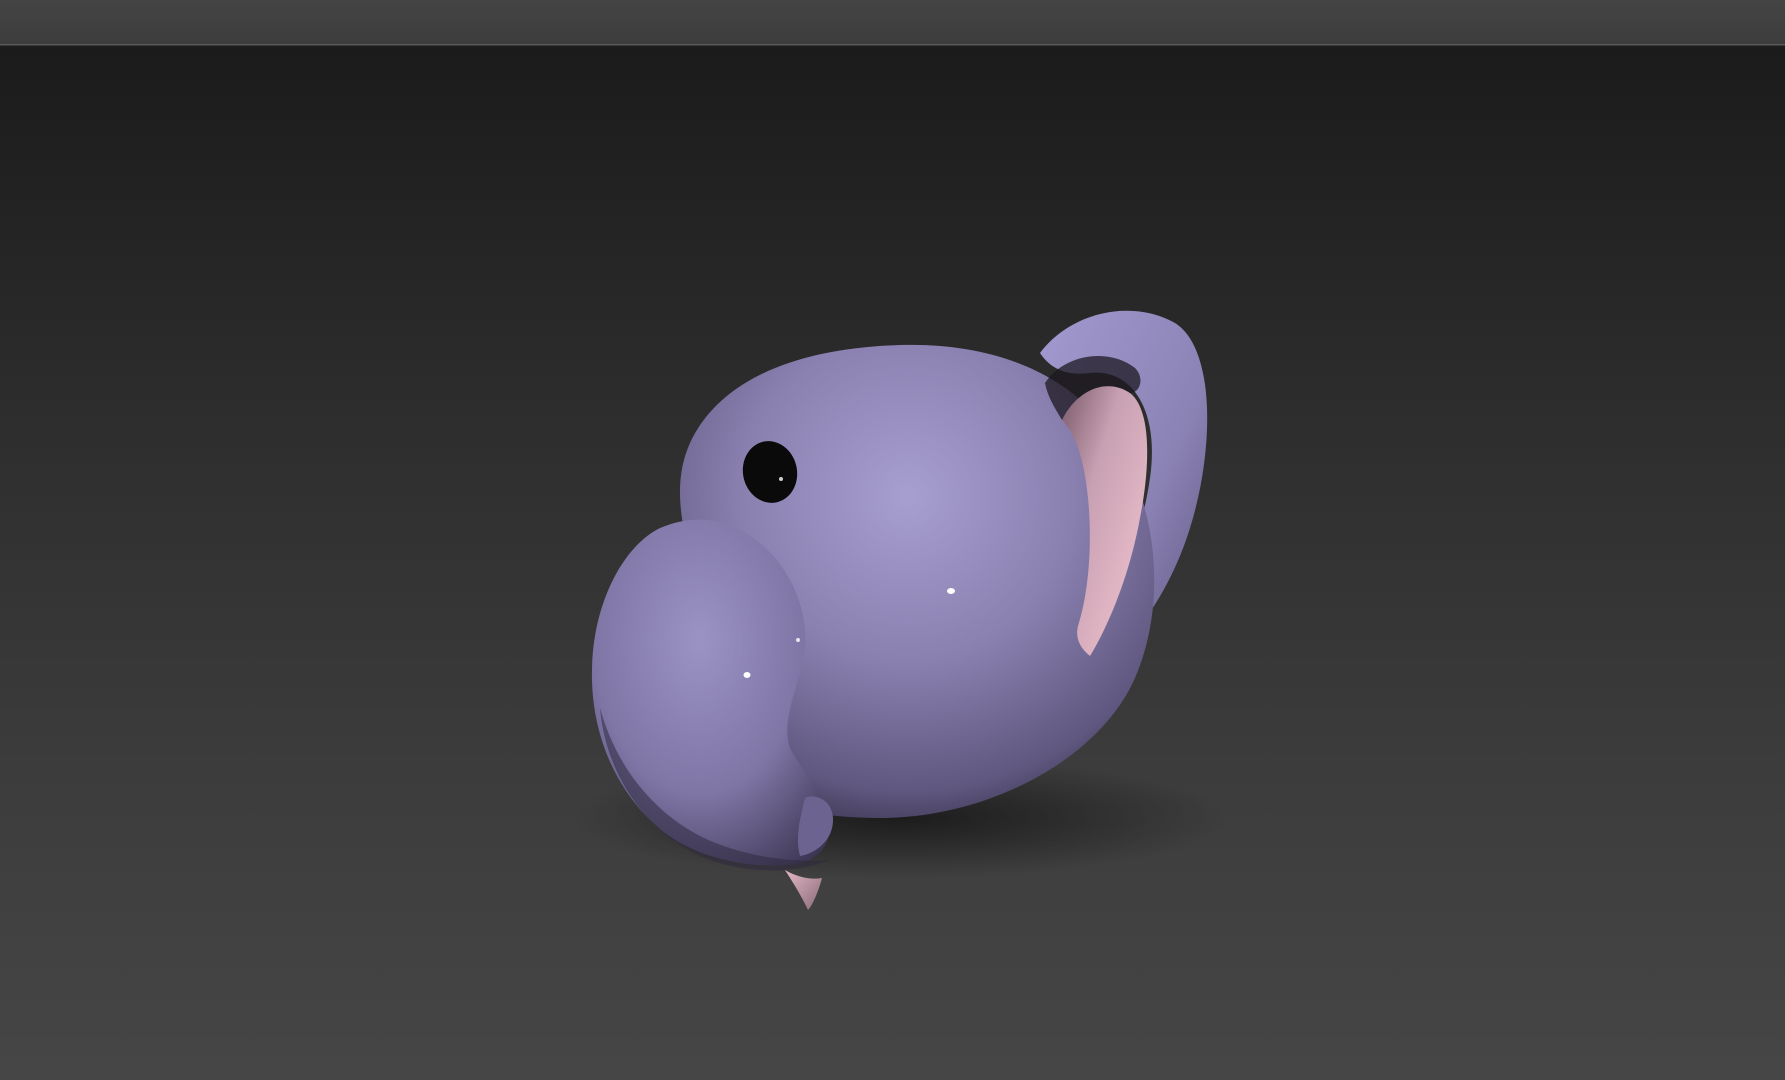 This screenshot has width=1785, height=1080. What do you see at coordinates (781, 479) in the screenshot?
I see `eye-highlight` at bounding box center [781, 479].